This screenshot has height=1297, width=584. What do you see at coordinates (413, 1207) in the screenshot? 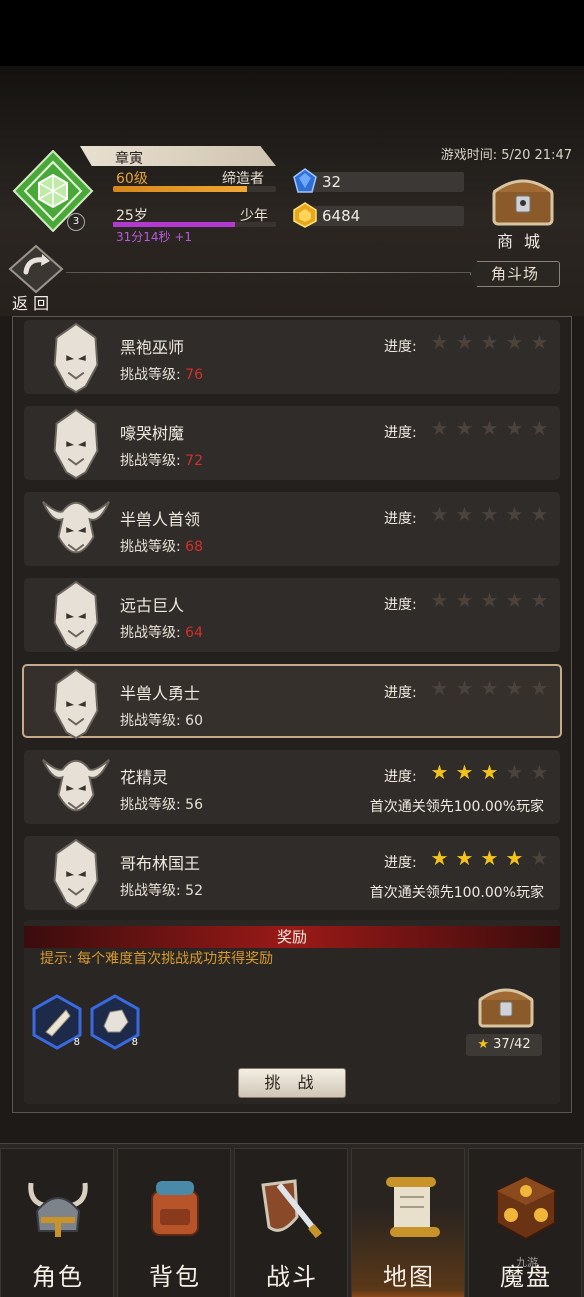
I see `map-scroll-icon` at bounding box center [413, 1207].